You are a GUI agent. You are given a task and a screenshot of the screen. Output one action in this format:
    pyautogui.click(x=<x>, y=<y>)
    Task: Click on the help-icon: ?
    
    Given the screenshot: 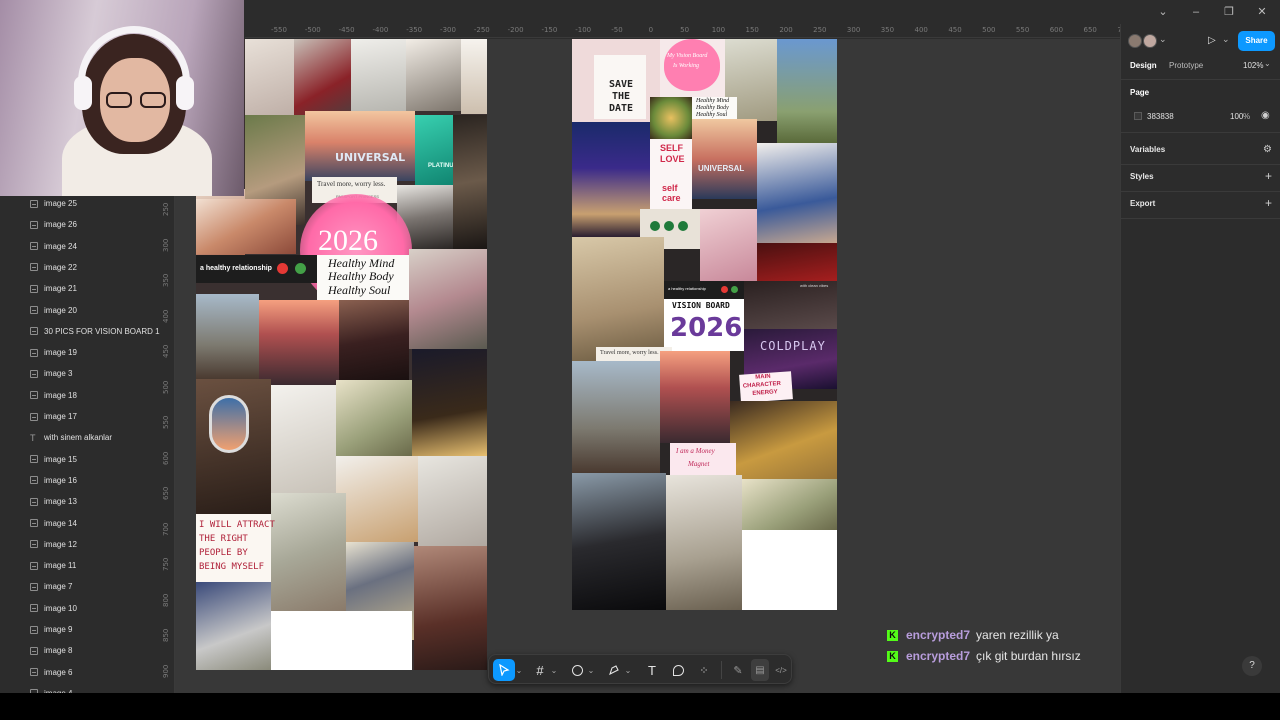 What is the action you would take?
    pyautogui.click(x=1252, y=665)
    